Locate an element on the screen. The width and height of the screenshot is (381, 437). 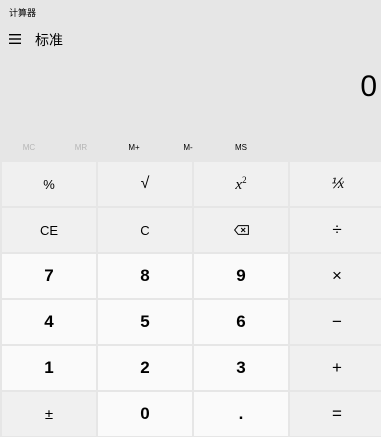
divide-label: ÷ is located at coordinates (337, 229).